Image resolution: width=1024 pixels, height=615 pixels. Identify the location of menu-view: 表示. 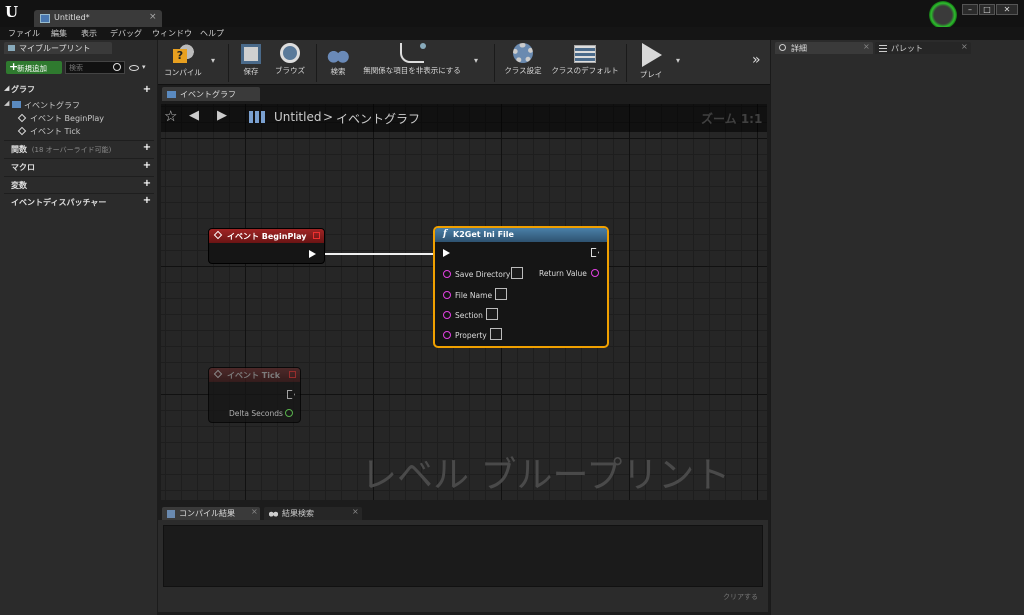
(89, 33).